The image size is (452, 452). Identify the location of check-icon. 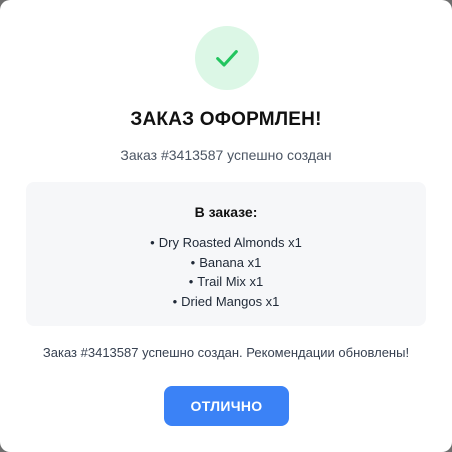
(227, 58).